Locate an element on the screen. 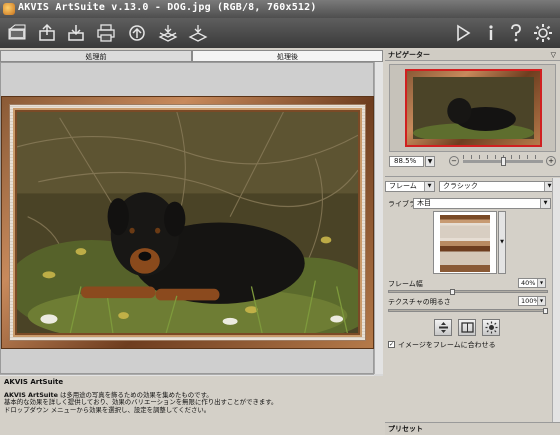  frame-width-slider-thumb is located at coordinates (452, 292).